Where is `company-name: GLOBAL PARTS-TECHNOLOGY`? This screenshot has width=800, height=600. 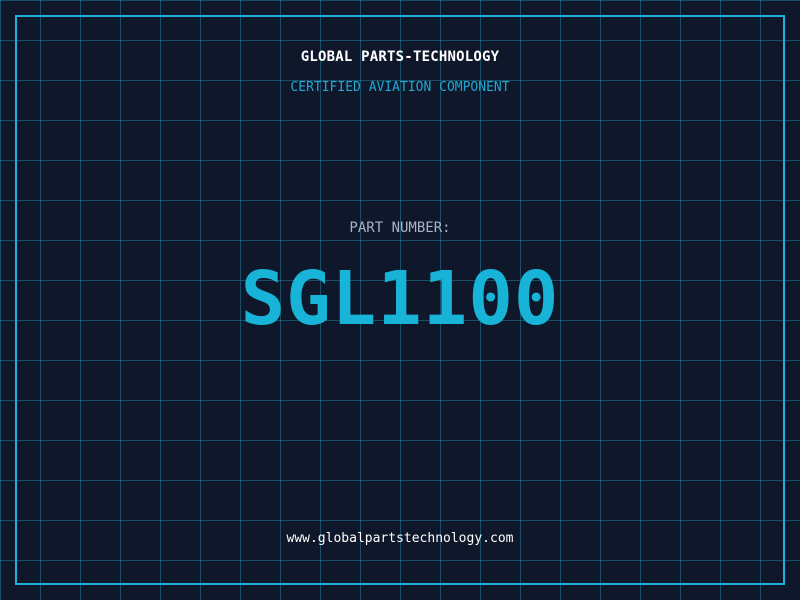
company-name: GLOBAL PARTS-TECHNOLOGY is located at coordinates (400, 57).